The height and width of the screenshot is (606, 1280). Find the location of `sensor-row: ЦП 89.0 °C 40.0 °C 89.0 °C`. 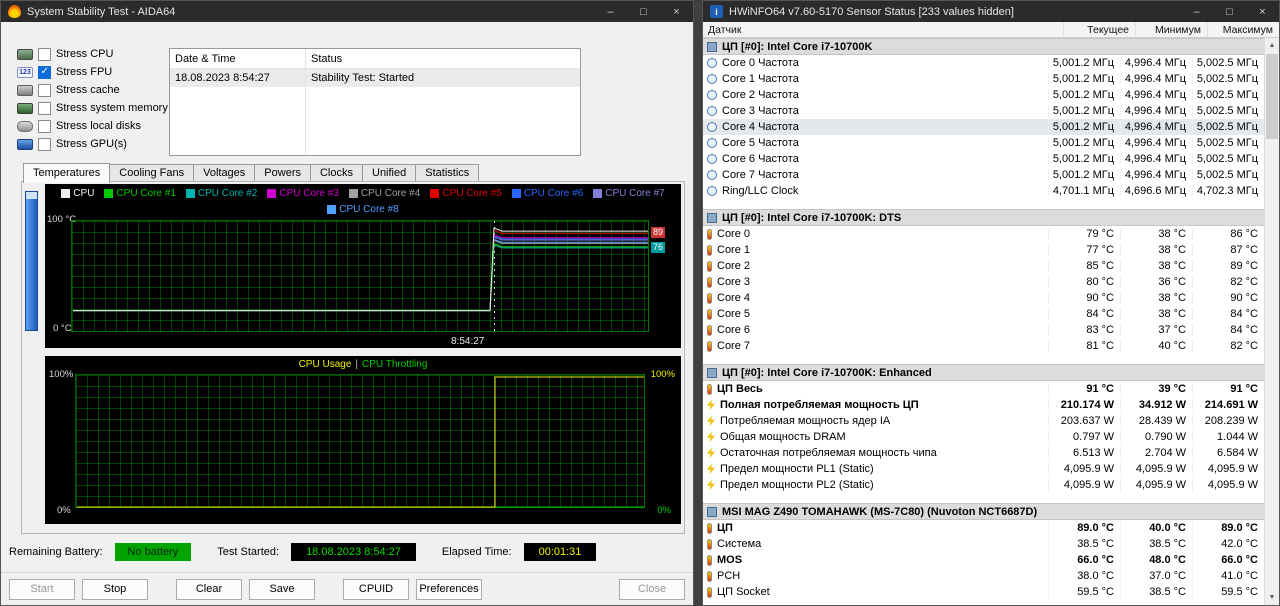

sensor-row: ЦП 89.0 °C 40.0 °C 89.0 °C is located at coordinates (983, 528).